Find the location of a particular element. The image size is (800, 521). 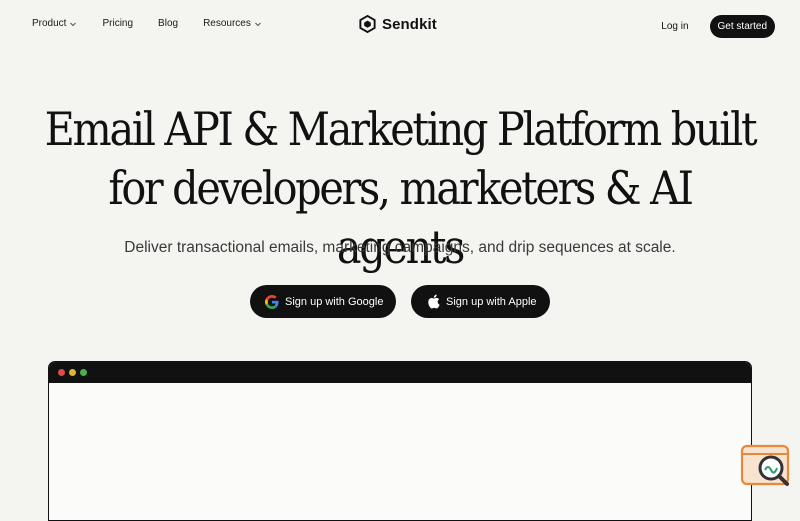

window-maximize-dot is located at coordinates (83, 372).